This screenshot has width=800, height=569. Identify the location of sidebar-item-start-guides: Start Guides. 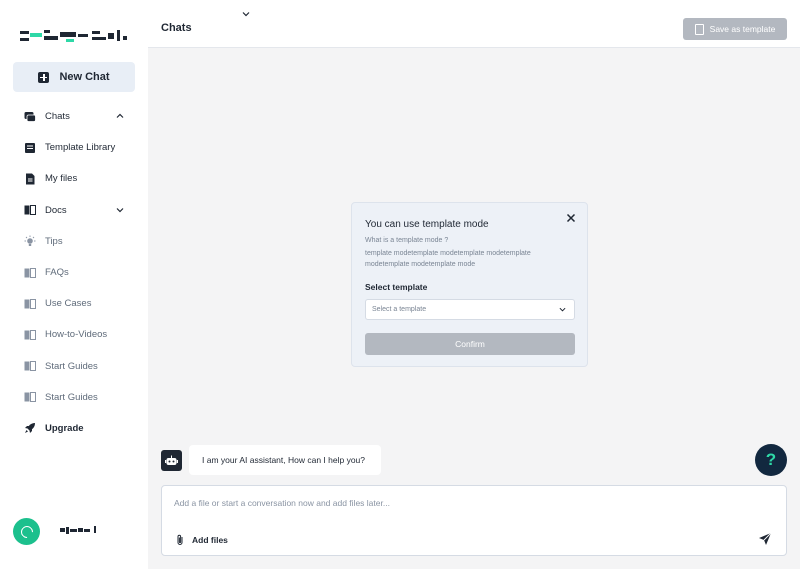
(74, 366).